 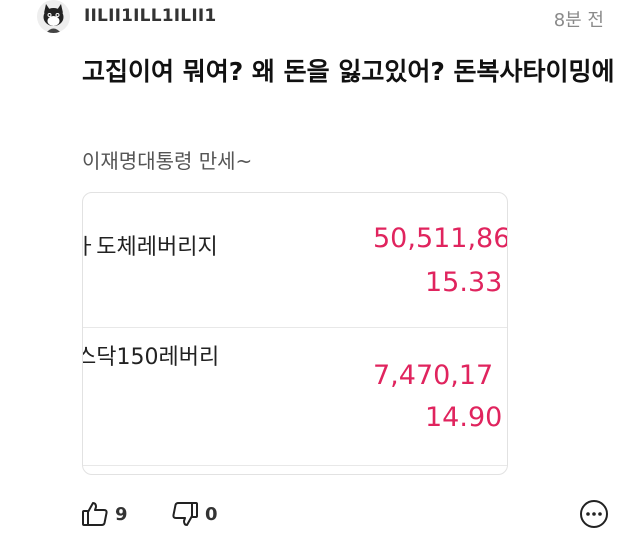 What do you see at coordinates (295, 465) in the screenshot?
I see `row-divider` at bounding box center [295, 465].